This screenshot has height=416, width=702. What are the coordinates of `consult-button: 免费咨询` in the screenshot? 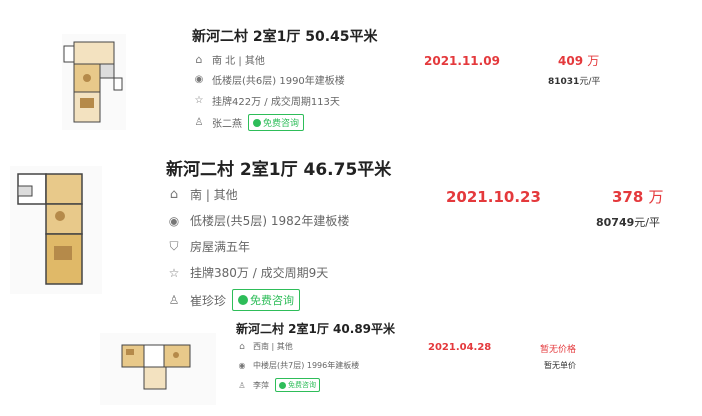 It's located at (297, 385).